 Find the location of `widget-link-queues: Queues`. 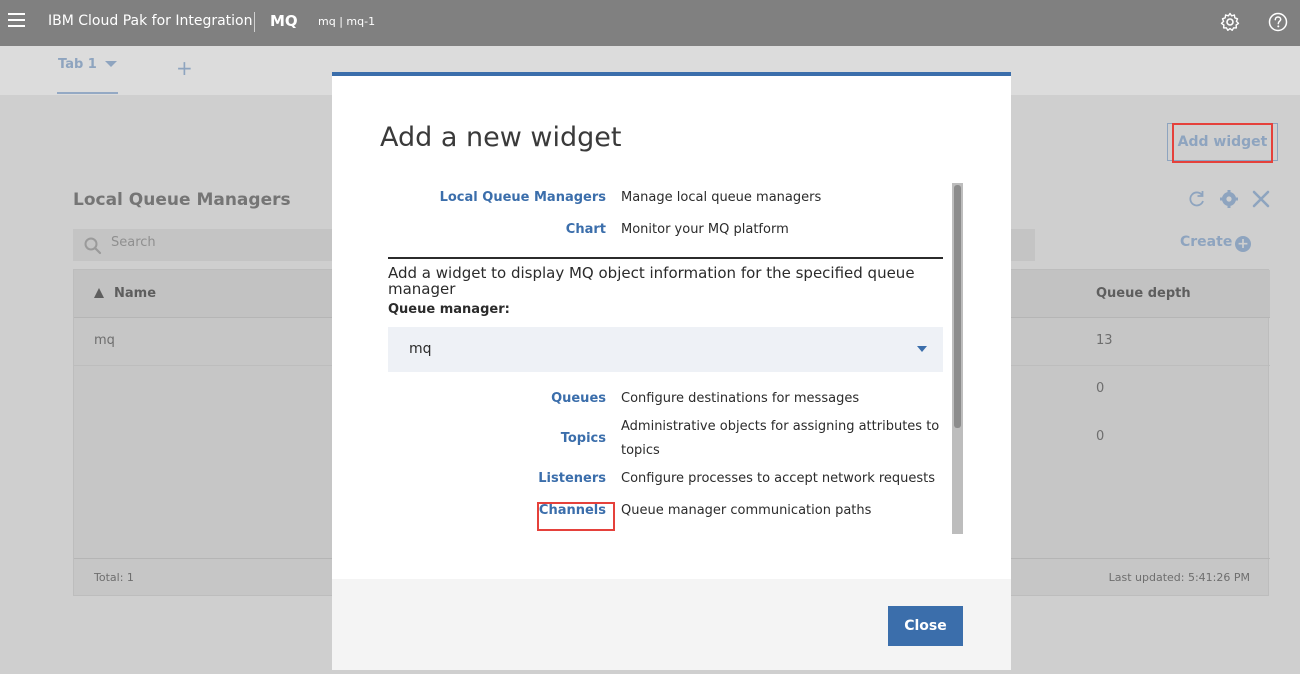

widget-link-queues: Queues is located at coordinates (578, 398).